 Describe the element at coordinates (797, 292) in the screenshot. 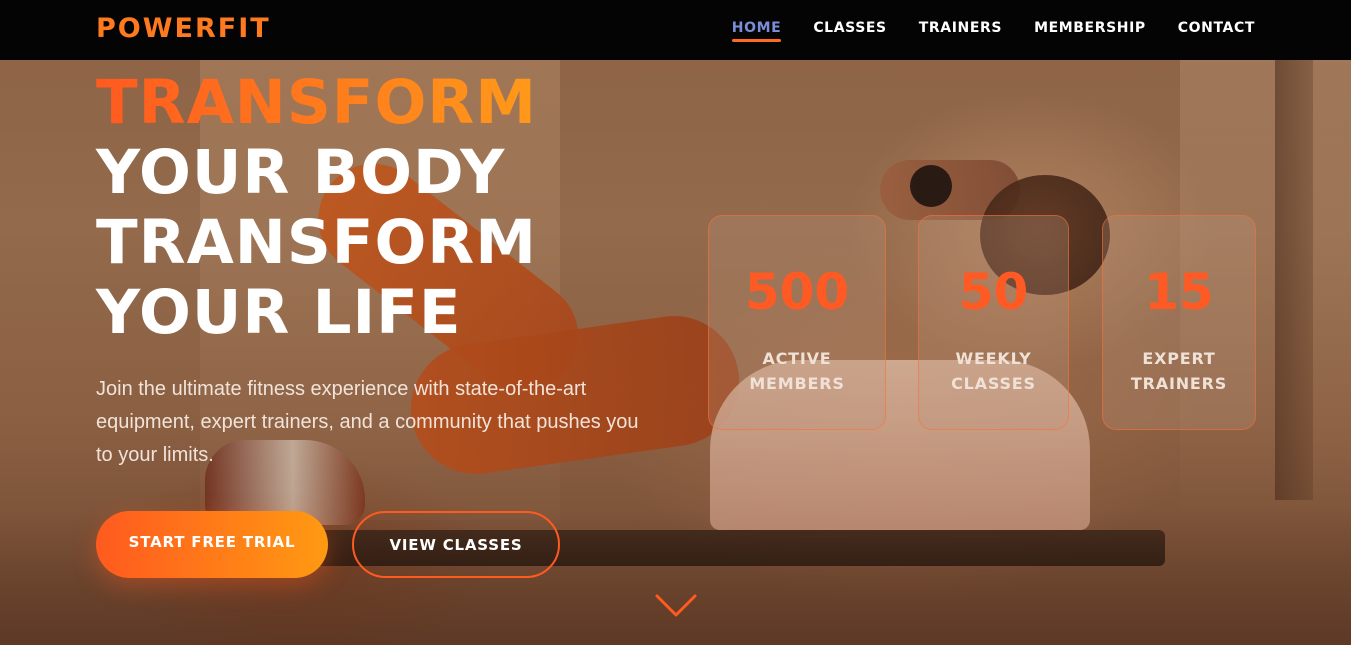

I see `stat-value: 500` at that location.